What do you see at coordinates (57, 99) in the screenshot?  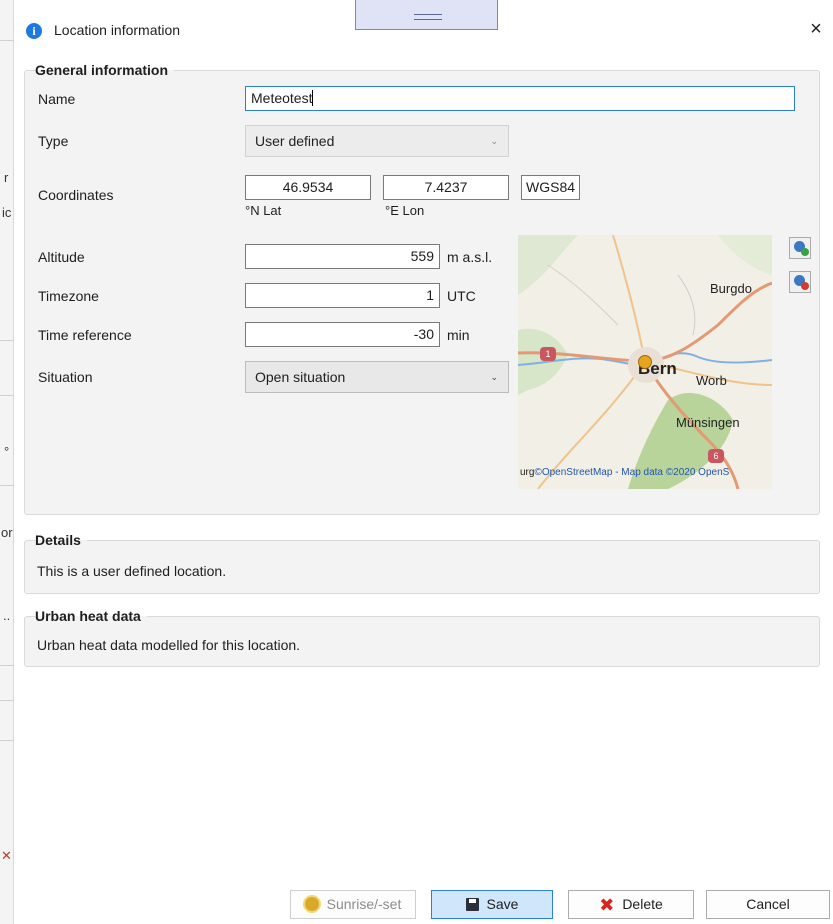 I see `name-label: Name` at bounding box center [57, 99].